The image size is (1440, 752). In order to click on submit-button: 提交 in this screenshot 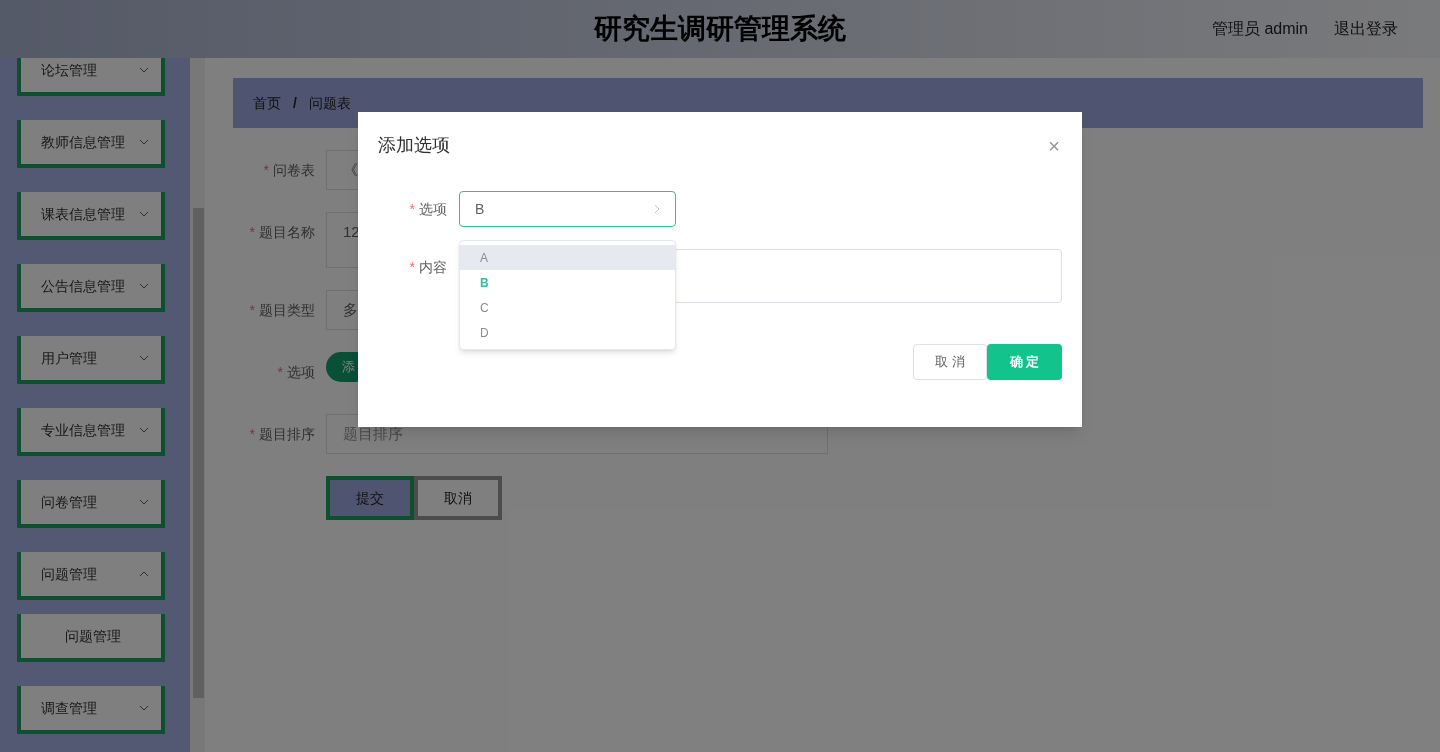, I will do `click(370, 498)`.